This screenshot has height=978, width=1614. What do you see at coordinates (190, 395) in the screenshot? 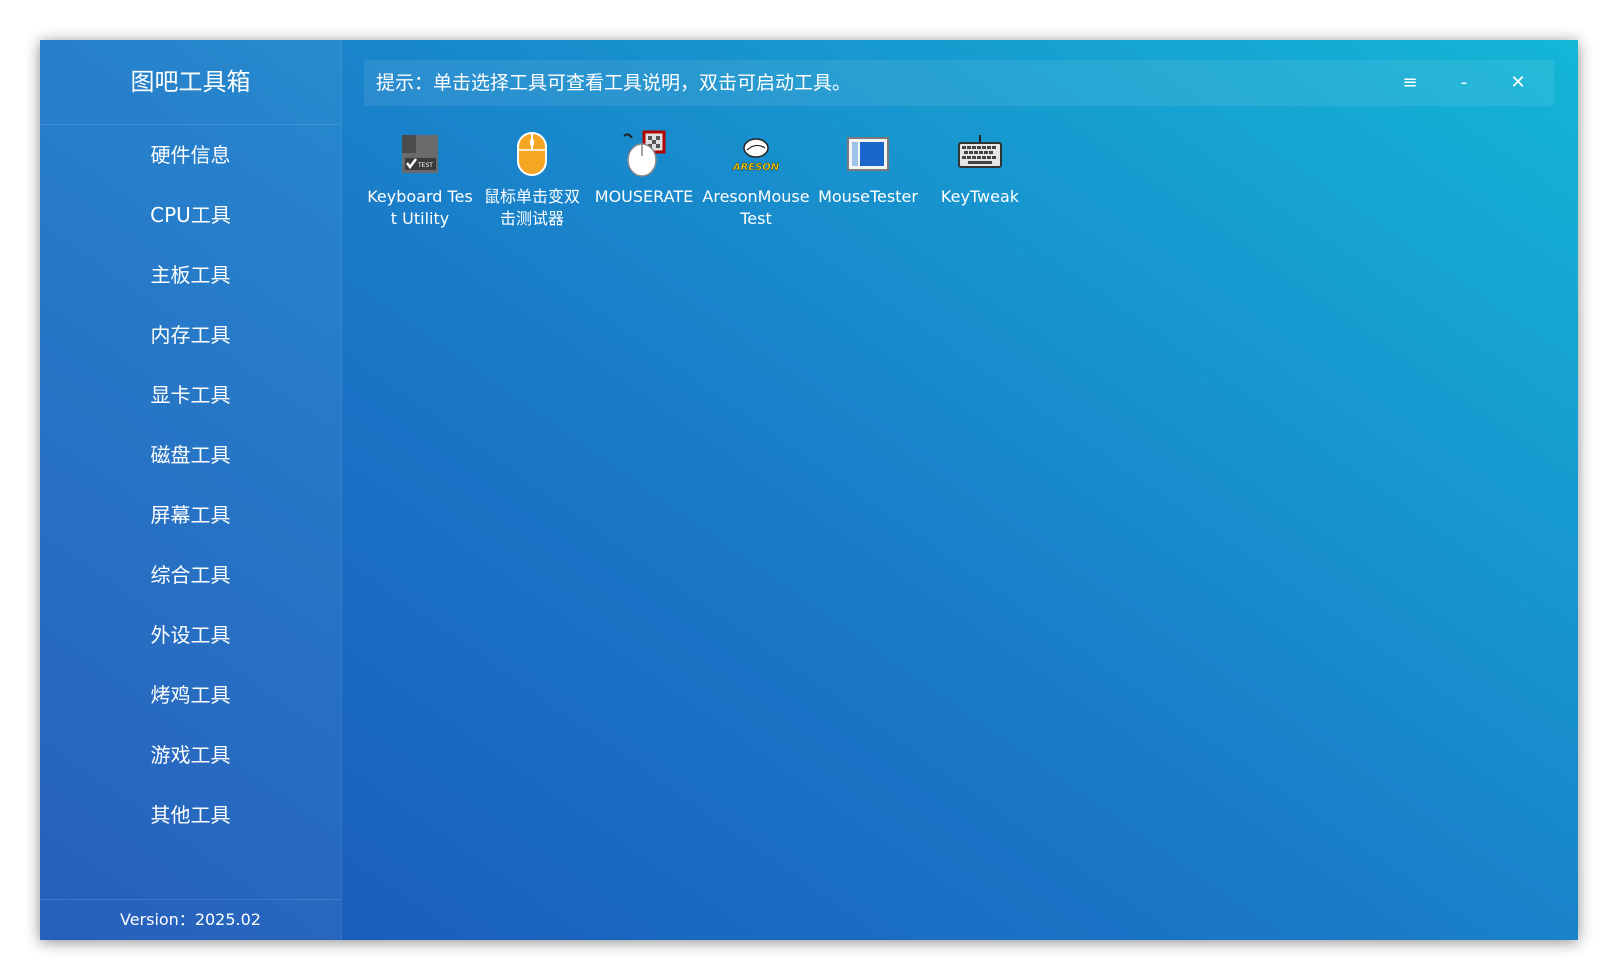
I see `sidebar-item-gpu-tools: 显卡工具` at bounding box center [190, 395].